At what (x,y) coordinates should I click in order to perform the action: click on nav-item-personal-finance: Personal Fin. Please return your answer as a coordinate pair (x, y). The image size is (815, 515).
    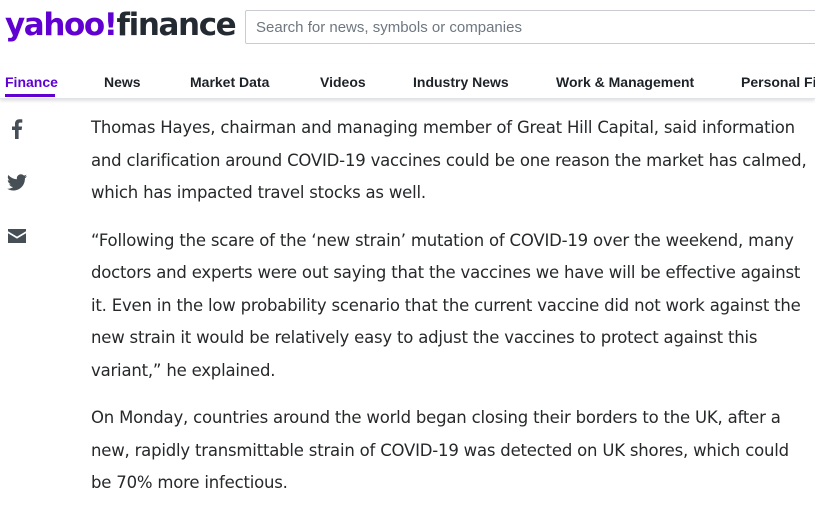
    Looking at the image, I should click on (778, 82).